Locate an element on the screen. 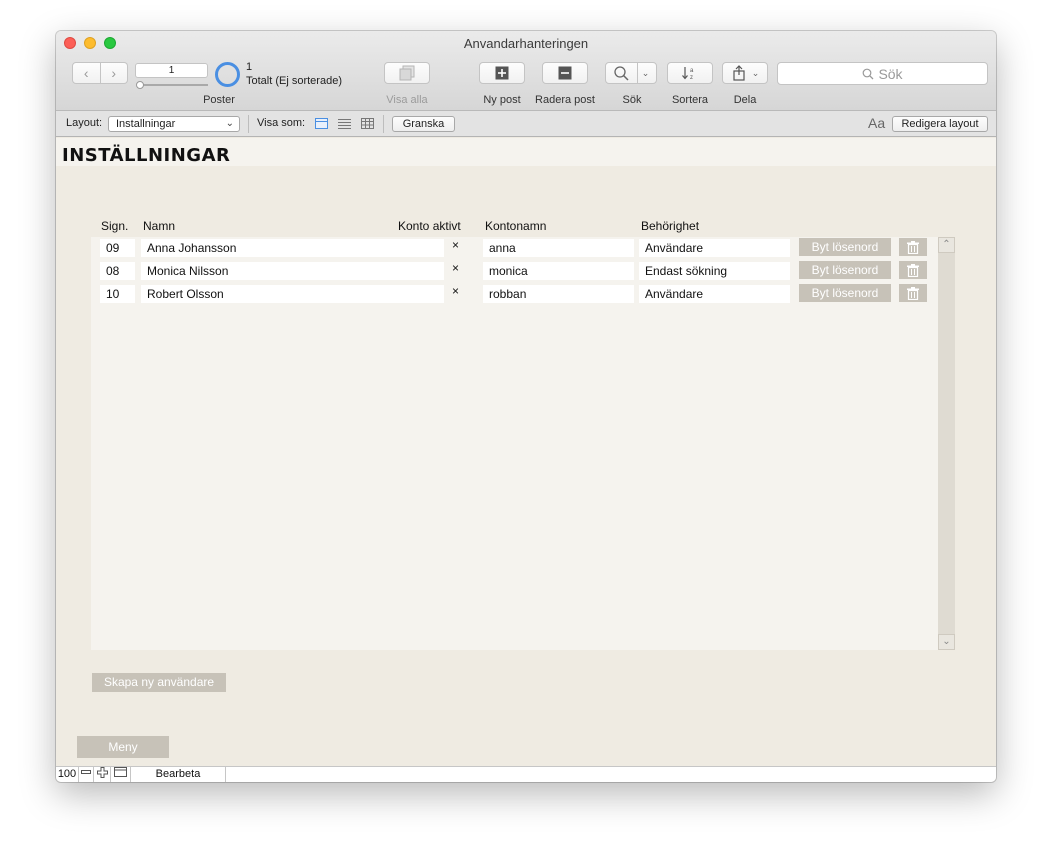  found-count: 1 Totalt (Ej sorterade) is located at coordinates (294, 74).